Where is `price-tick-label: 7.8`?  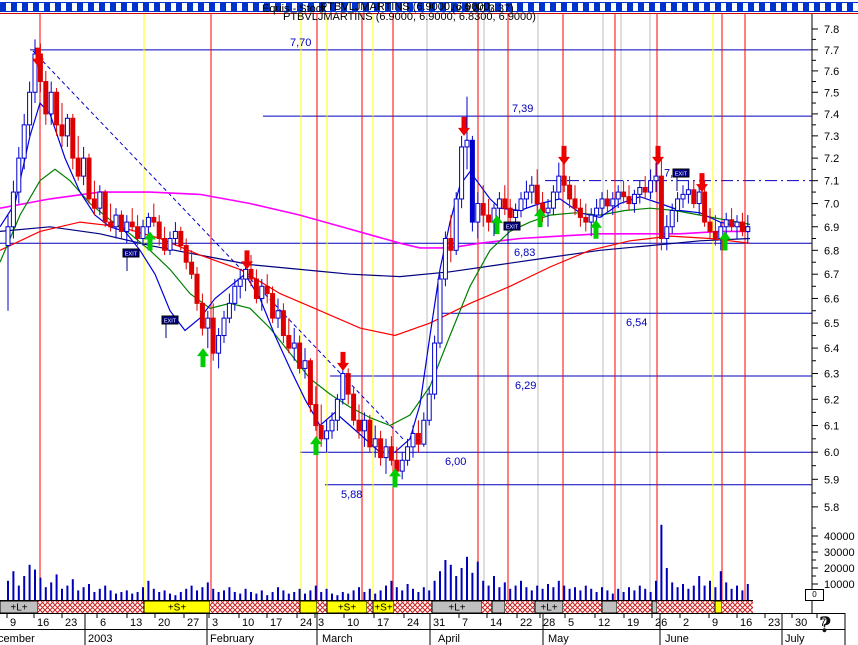 price-tick-label: 7.8 is located at coordinates (831, 30).